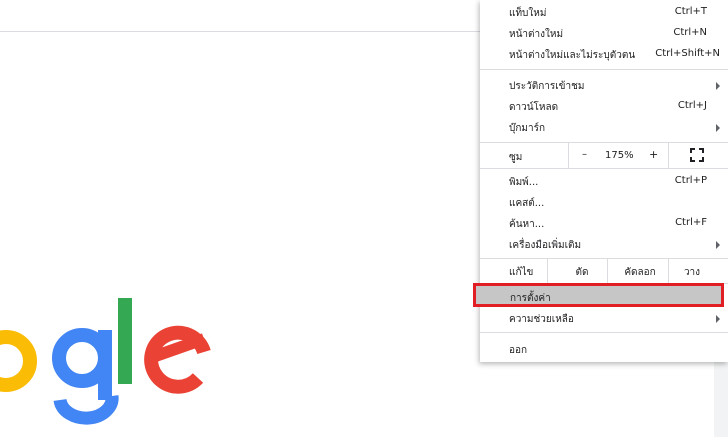 This screenshot has width=728, height=437. I want to click on menu-item-history: ประวัติการเข้าชม, so click(604, 85).